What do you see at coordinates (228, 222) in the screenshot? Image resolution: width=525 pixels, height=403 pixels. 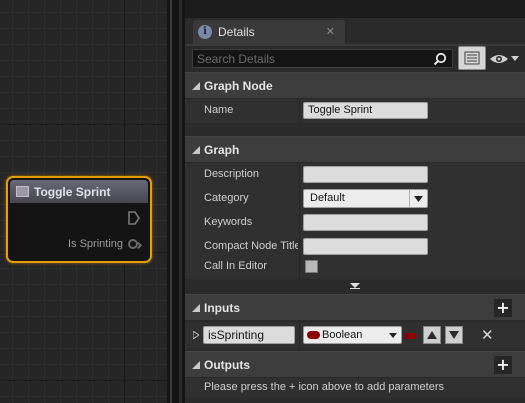 I see `row-label: Keywords` at bounding box center [228, 222].